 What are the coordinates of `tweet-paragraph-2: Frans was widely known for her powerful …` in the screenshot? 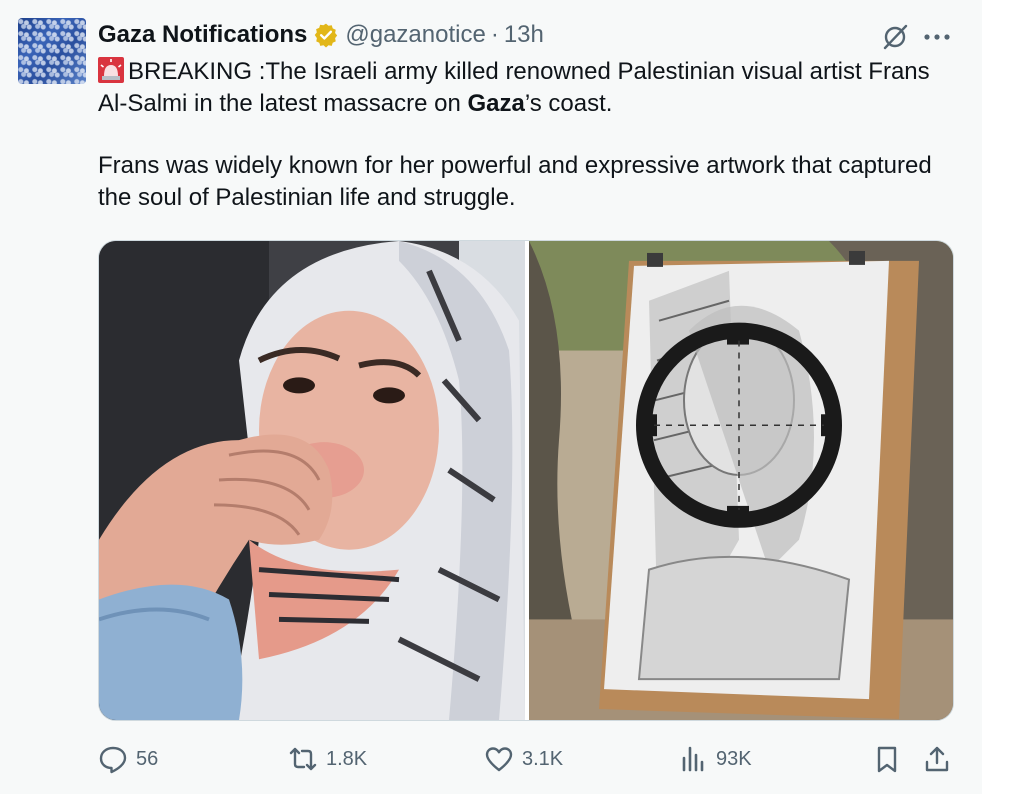 It's located at (515, 181).